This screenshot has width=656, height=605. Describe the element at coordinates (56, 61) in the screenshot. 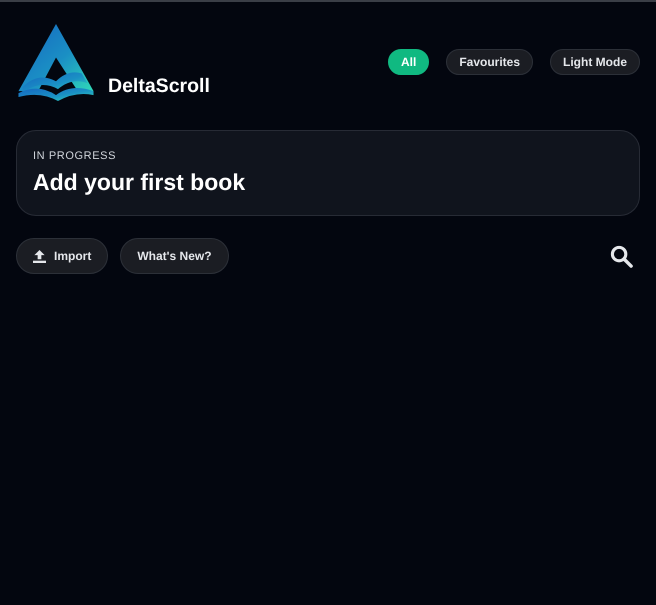

I see `logo-icon` at that location.